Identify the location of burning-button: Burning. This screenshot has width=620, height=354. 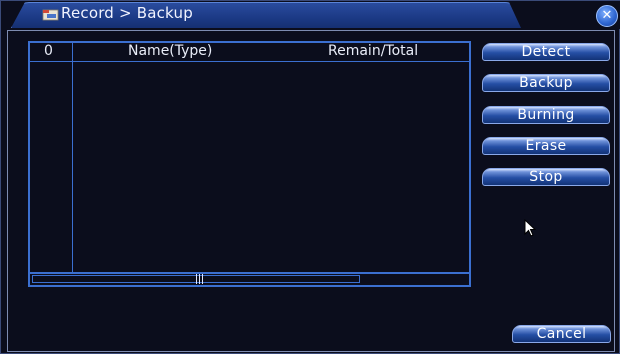
(546, 115).